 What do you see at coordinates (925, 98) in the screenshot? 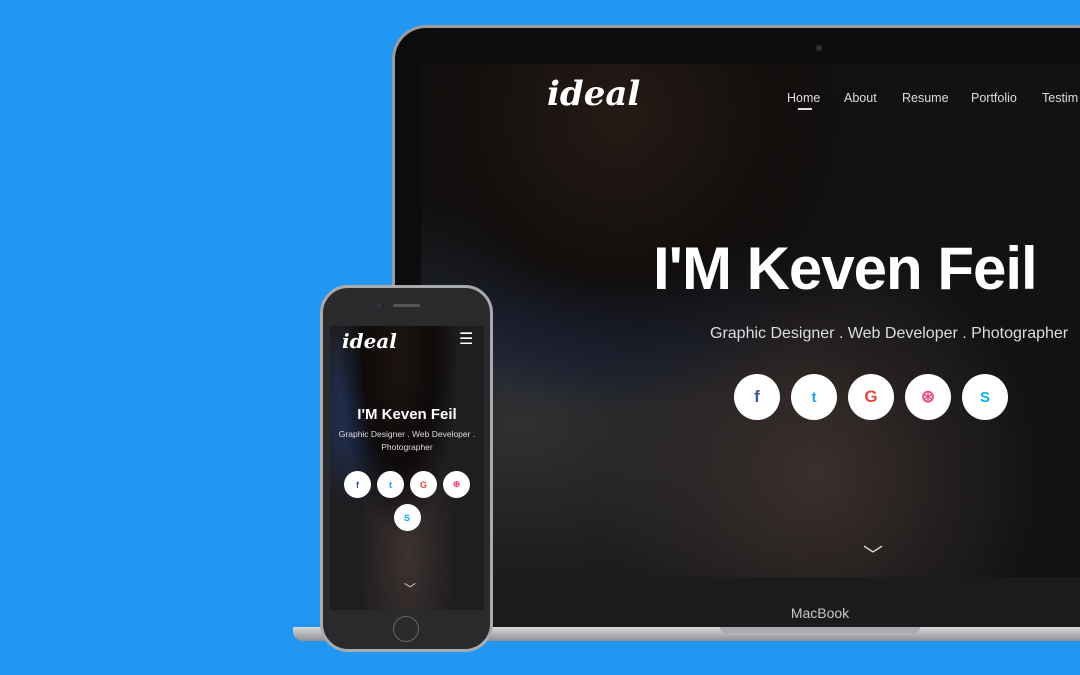
I see `nav-resume: Resume` at bounding box center [925, 98].